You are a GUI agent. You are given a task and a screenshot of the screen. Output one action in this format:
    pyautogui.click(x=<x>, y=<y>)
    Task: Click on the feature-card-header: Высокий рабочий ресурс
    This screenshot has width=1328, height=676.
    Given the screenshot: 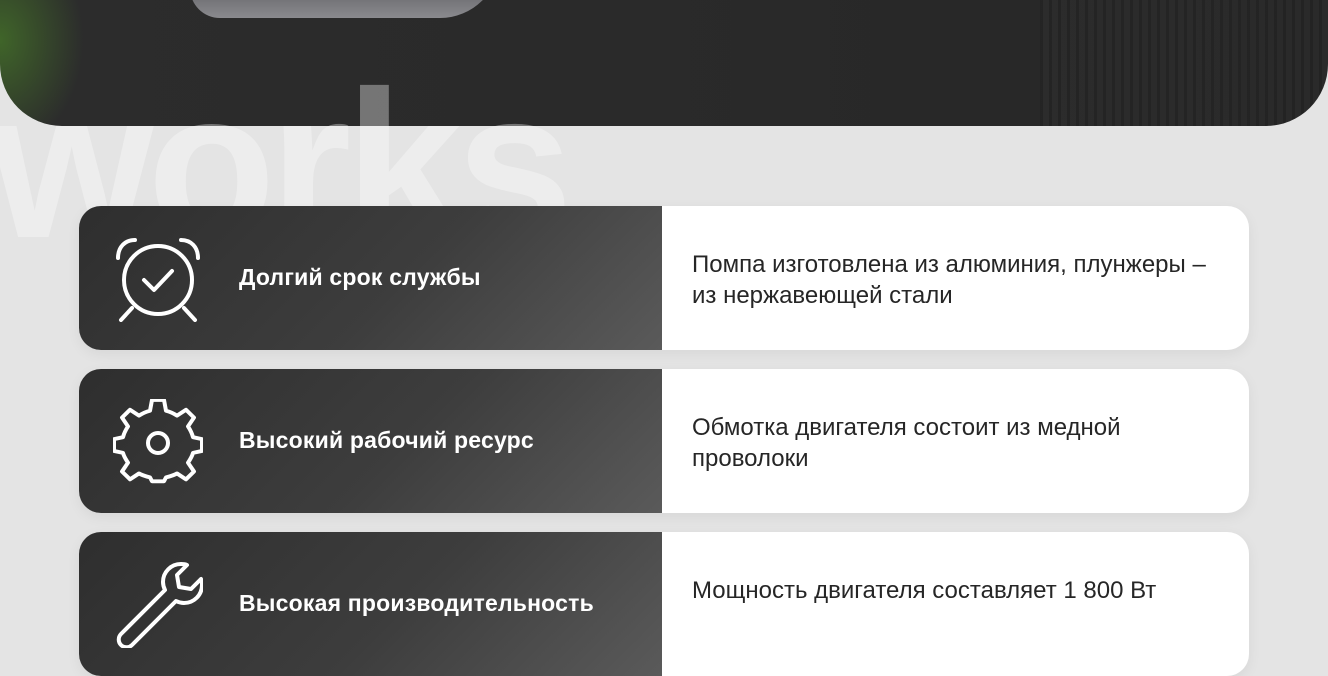 What is the action you would take?
    pyautogui.click(x=370, y=441)
    